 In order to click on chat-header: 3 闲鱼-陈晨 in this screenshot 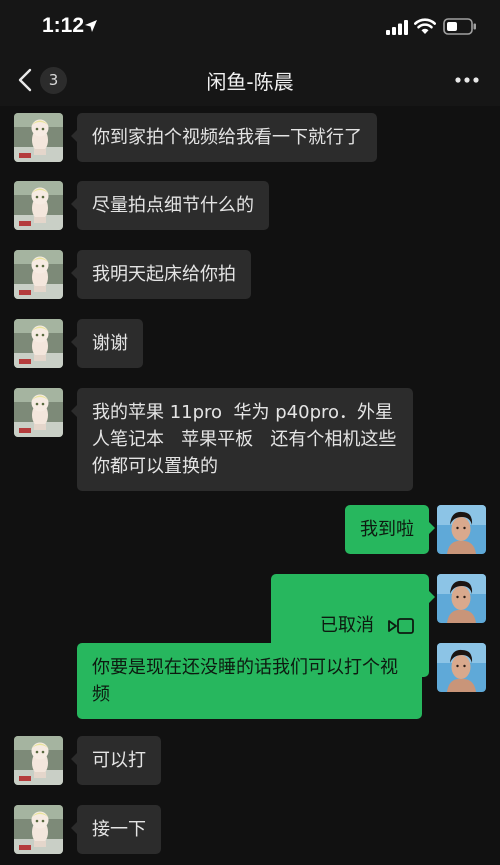, I will do `click(250, 81)`.